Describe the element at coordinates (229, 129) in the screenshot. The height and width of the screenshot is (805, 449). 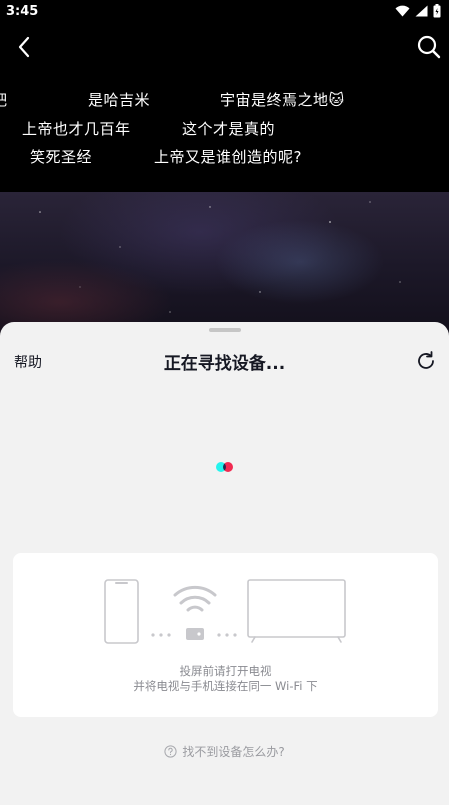
I see `danmaku-item: 这个才是真的` at that location.